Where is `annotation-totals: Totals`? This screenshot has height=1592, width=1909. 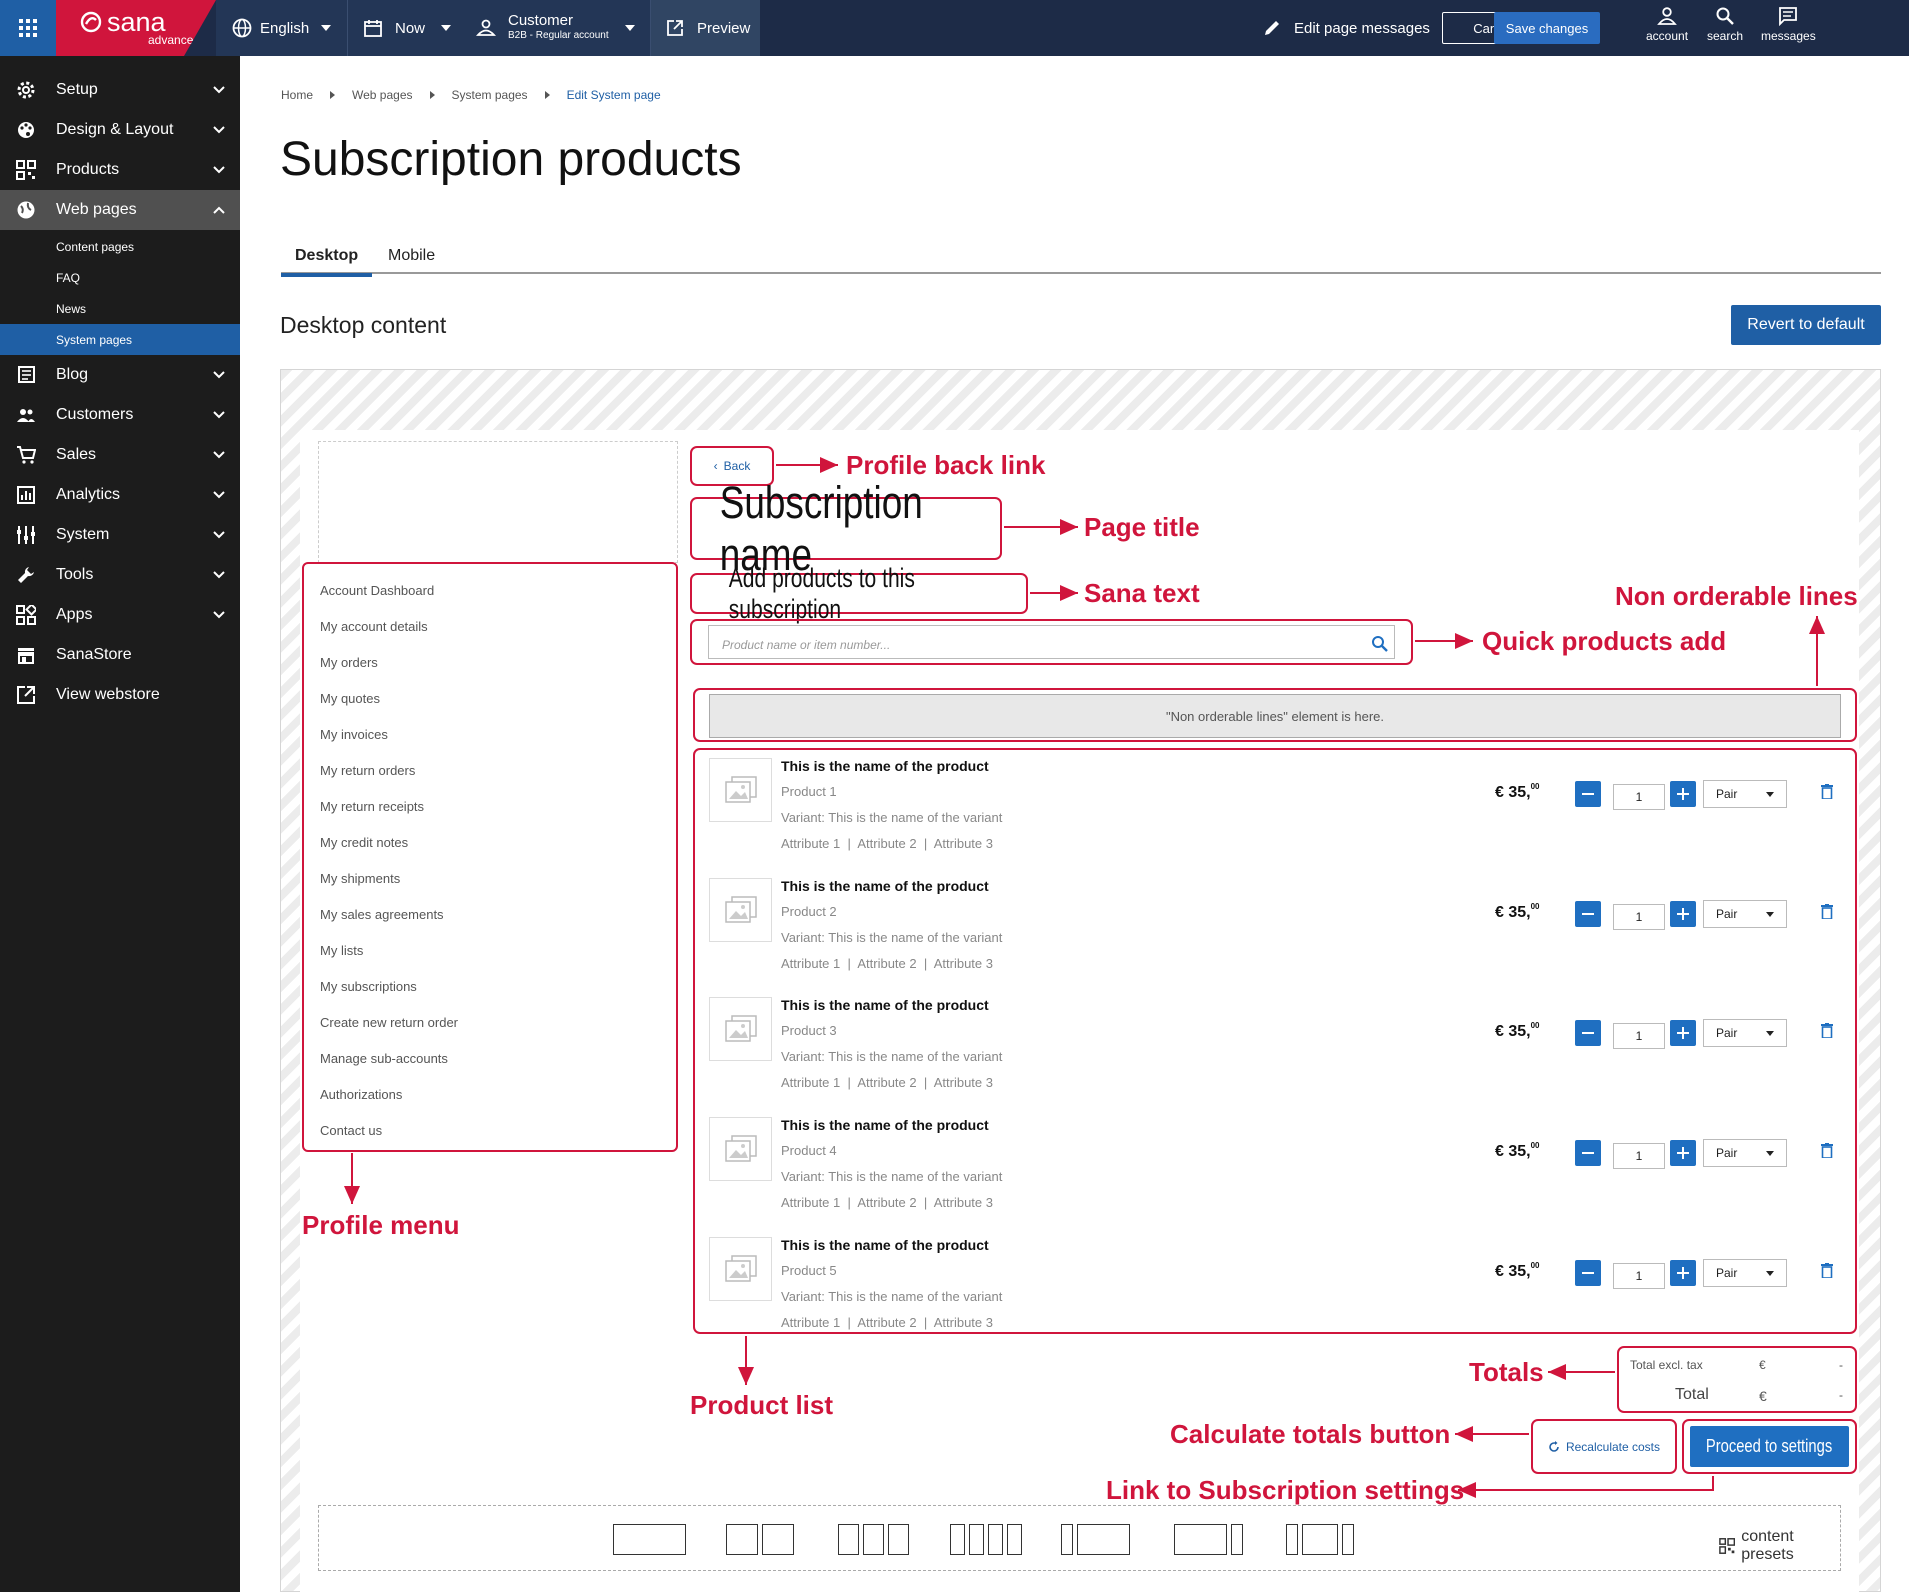
annotation-totals: Totals is located at coordinates (1506, 1372).